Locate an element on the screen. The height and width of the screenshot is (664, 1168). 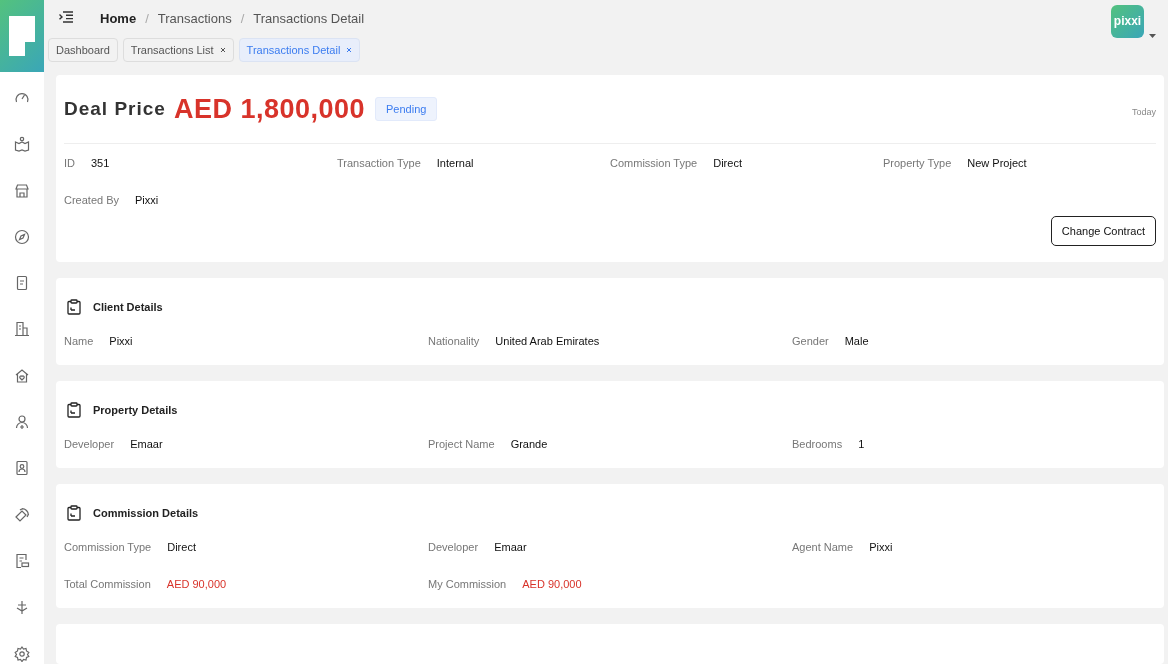
app-logo is located at coordinates (22, 36).